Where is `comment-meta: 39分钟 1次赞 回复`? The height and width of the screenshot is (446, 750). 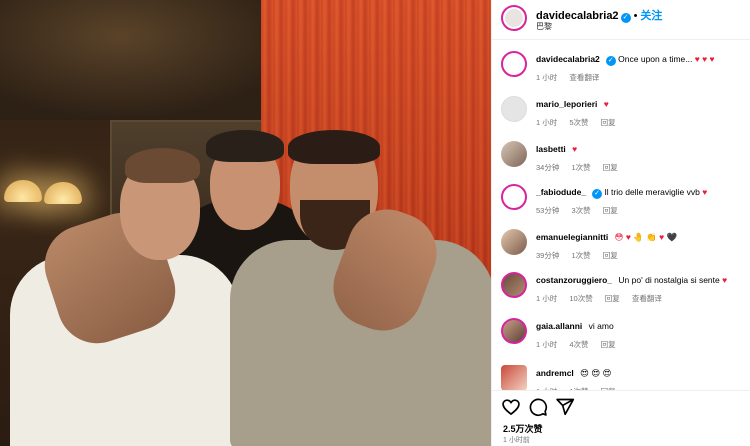
comment-meta: 39分钟 1次赞 回复 is located at coordinates (582, 255).